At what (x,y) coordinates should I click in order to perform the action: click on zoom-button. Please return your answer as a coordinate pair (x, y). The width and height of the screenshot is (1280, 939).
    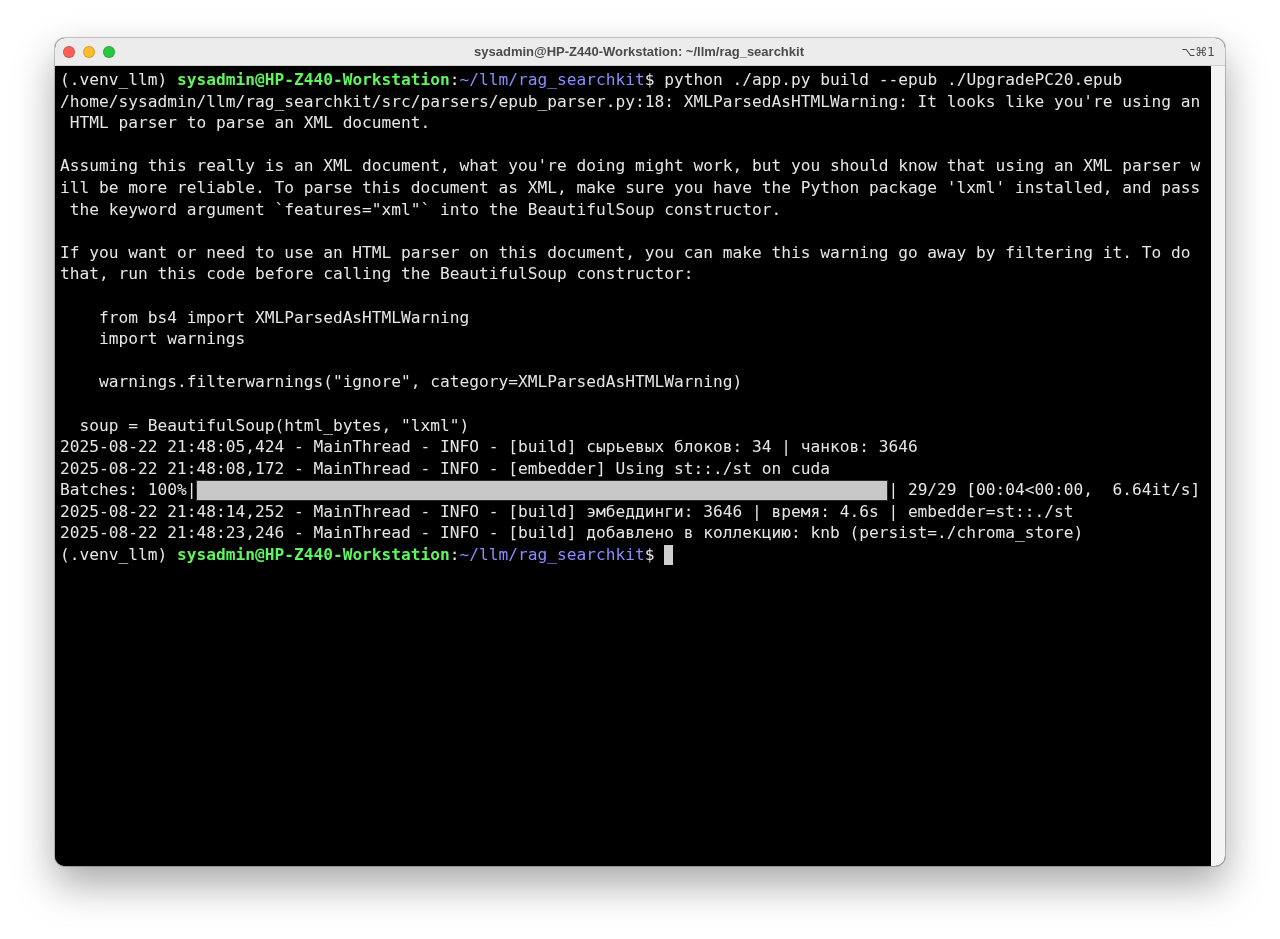
    Looking at the image, I should click on (109, 51).